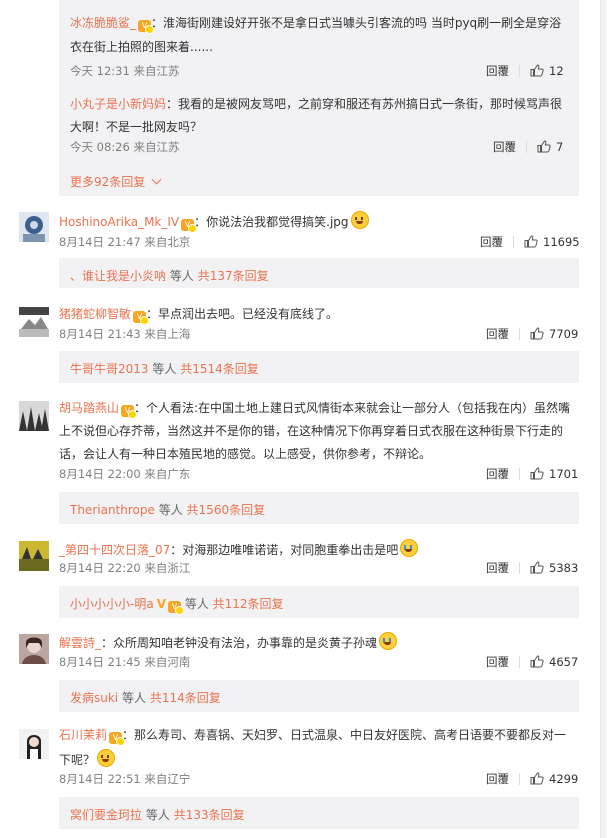 This screenshot has height=838, width=607. Describe the element at coordinates (564, 568) in the screenshot. I see `like-count: 5383` at that location.